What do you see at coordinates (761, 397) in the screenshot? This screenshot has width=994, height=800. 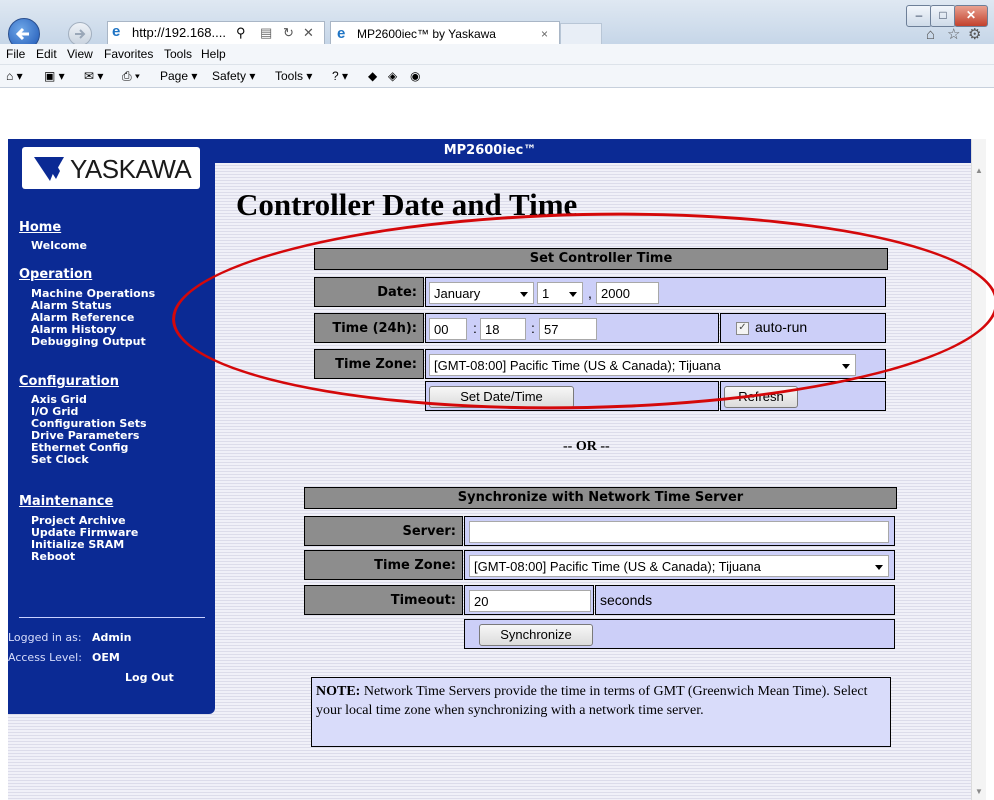 I see `refresh-button: Refresh` at bounding box center [761, 397].